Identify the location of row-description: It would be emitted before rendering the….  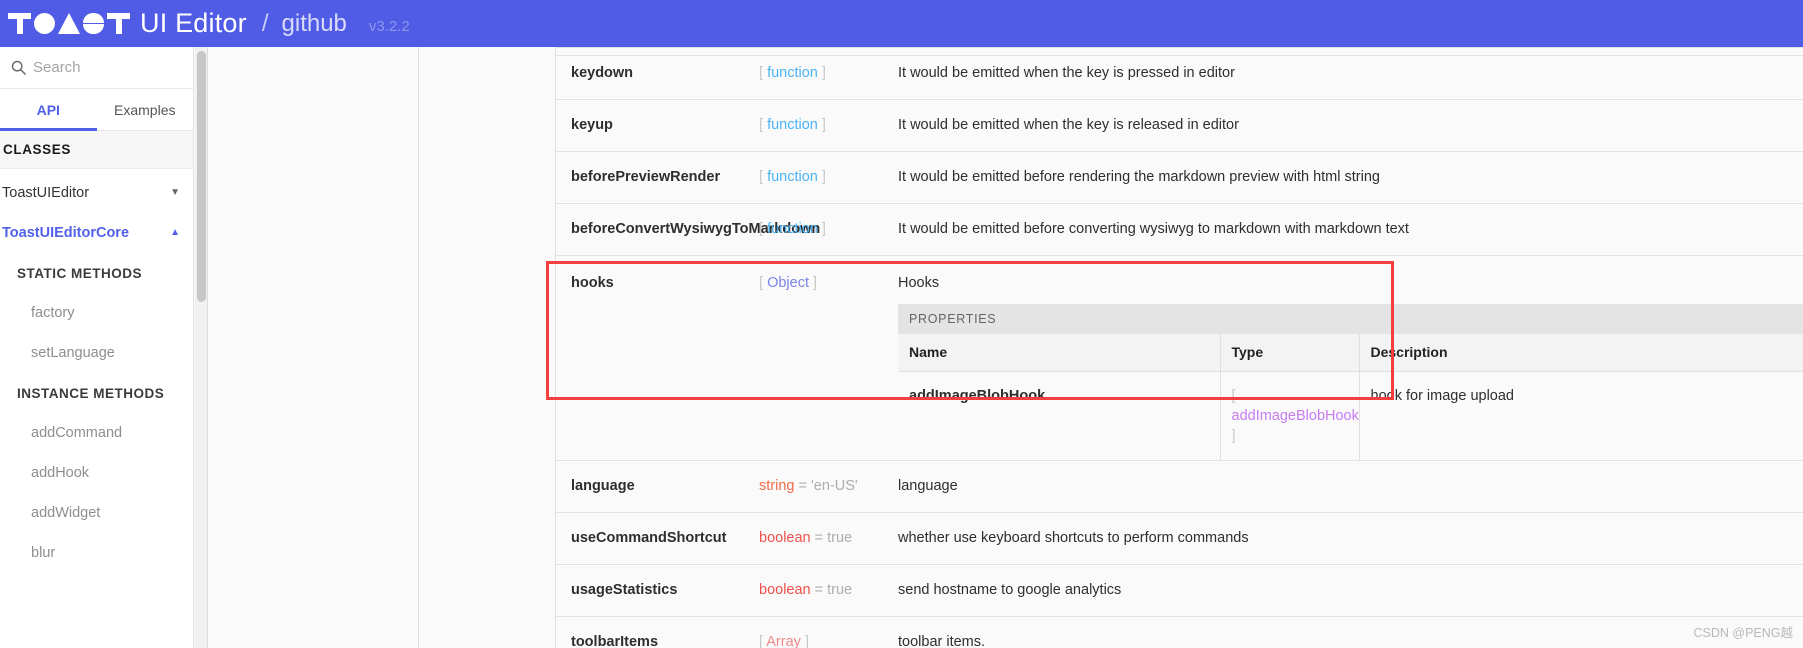
(1343, 177).